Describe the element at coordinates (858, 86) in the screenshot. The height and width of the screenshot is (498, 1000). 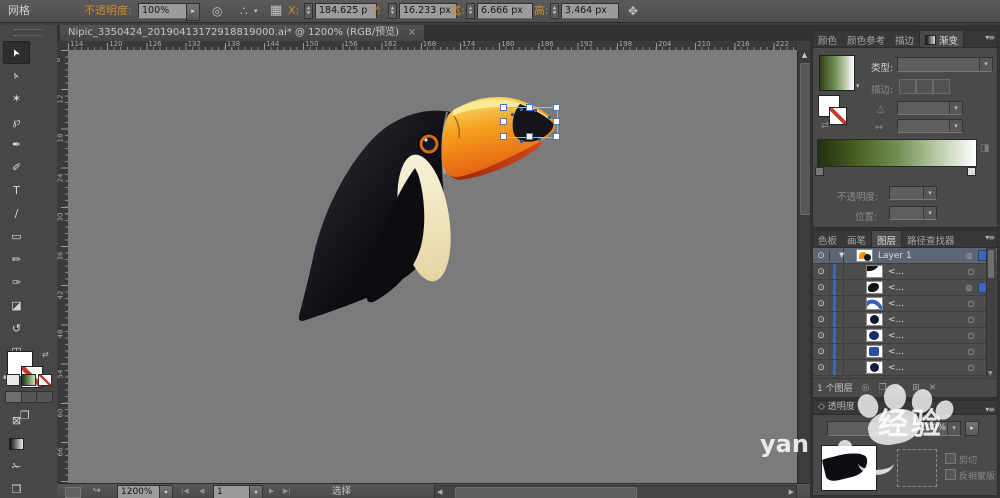
I see `gradient-swatch-dropdown-icon: ▾` at that location.